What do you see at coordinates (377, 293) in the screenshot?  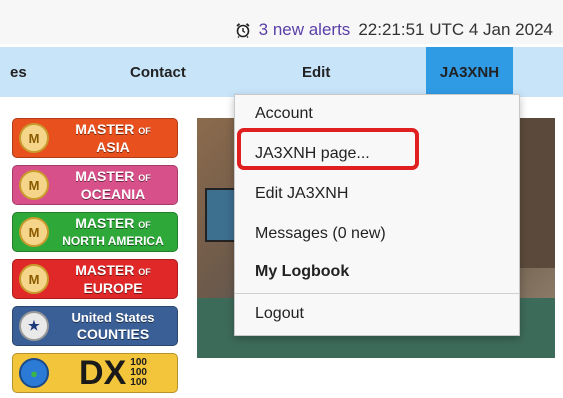 I see `menu-separator` at bounding box center [377, 293].